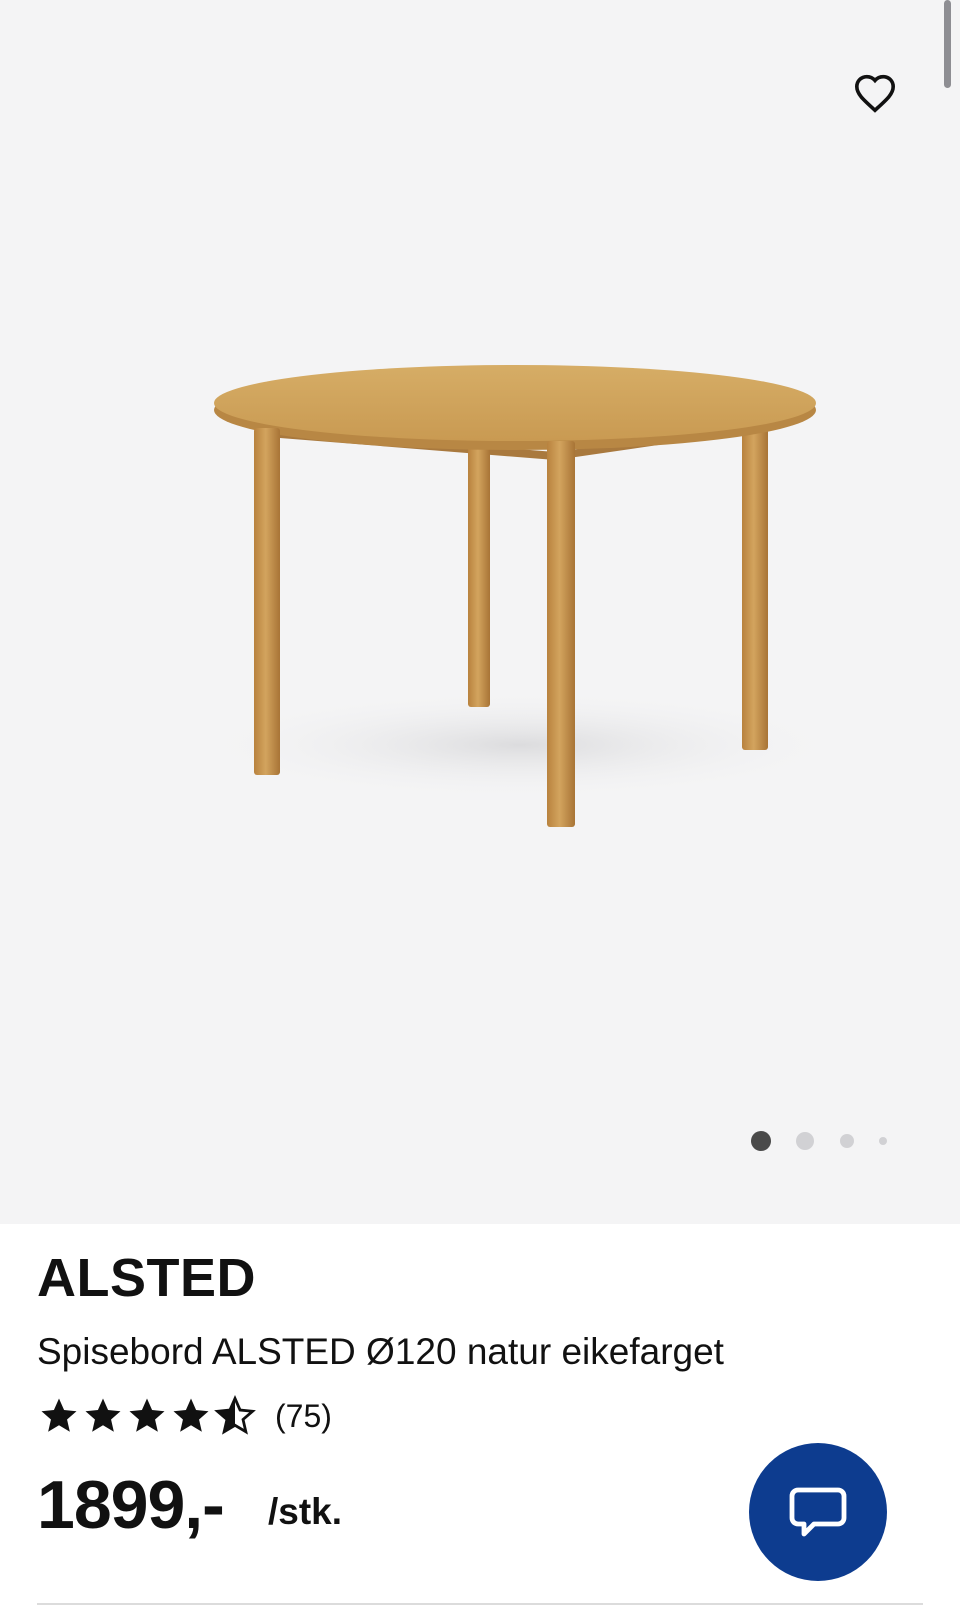  I want to click on heart-outline-icon, so click(875, 93).